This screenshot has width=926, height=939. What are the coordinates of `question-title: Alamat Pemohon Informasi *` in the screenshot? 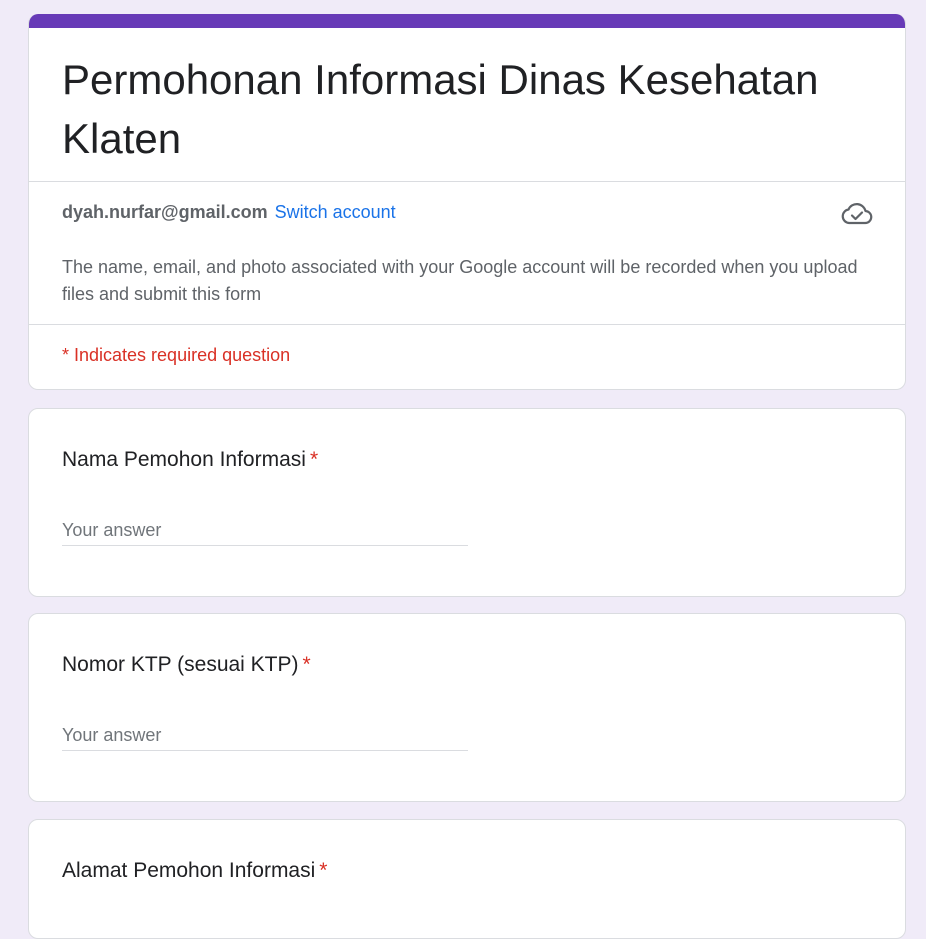 It's located at (194, 871).